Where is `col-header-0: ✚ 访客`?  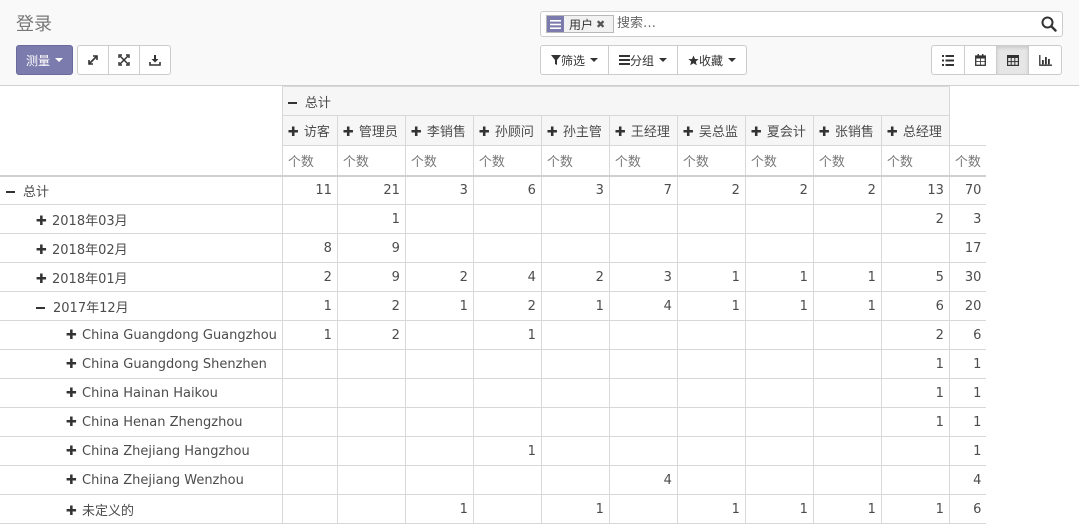
col-header-0: ✚ 访客 is located at coordinates (309, 130).